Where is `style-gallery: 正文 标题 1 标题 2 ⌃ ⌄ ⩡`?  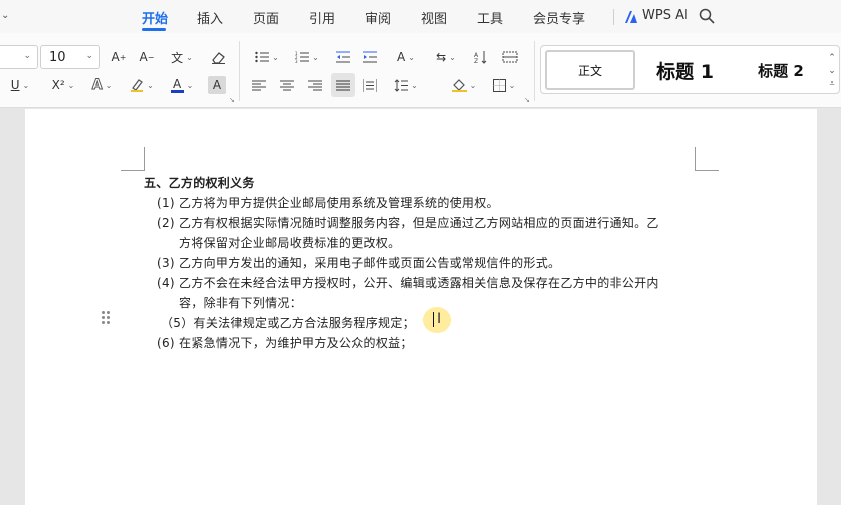
style-gallery: 正文 标题 1 标题 2 ⌃ ⌄ ⩡ is located at coordinates (690, 69).